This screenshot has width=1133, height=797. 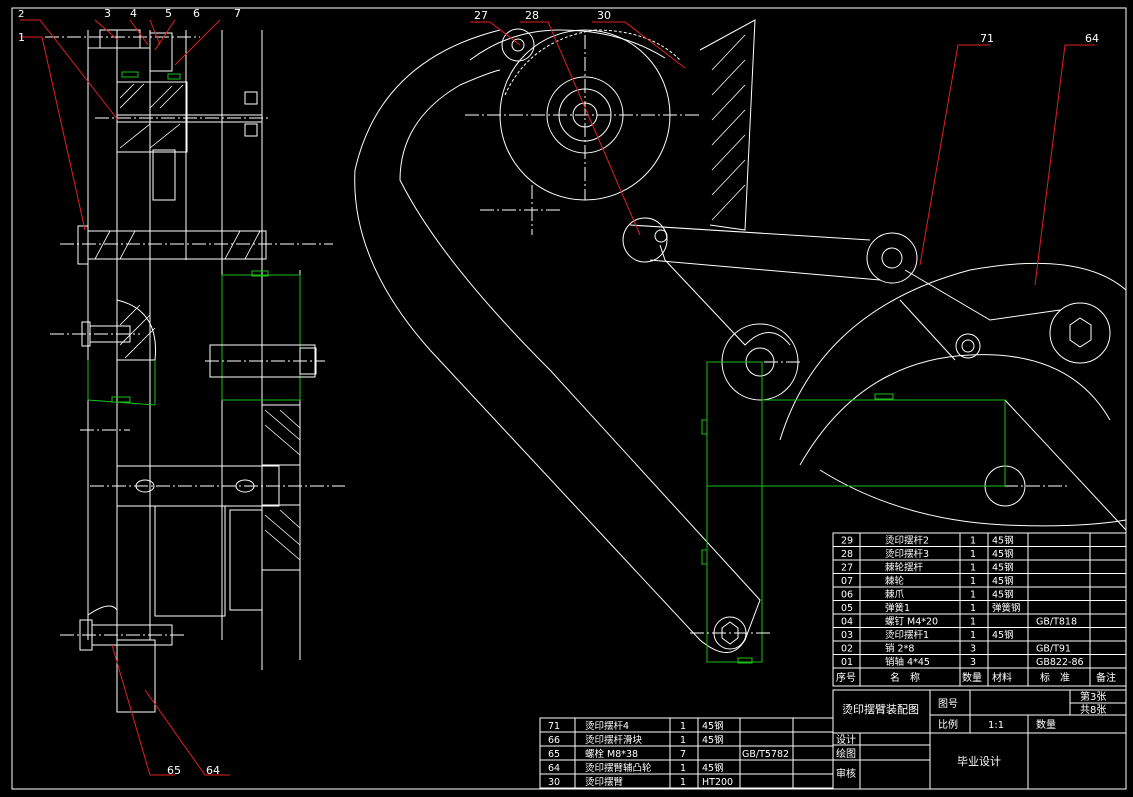 What do you see at coordinates (21, 37) in the screenshot?
I see `balloon-1: 1` at bounding box center [21, 37].